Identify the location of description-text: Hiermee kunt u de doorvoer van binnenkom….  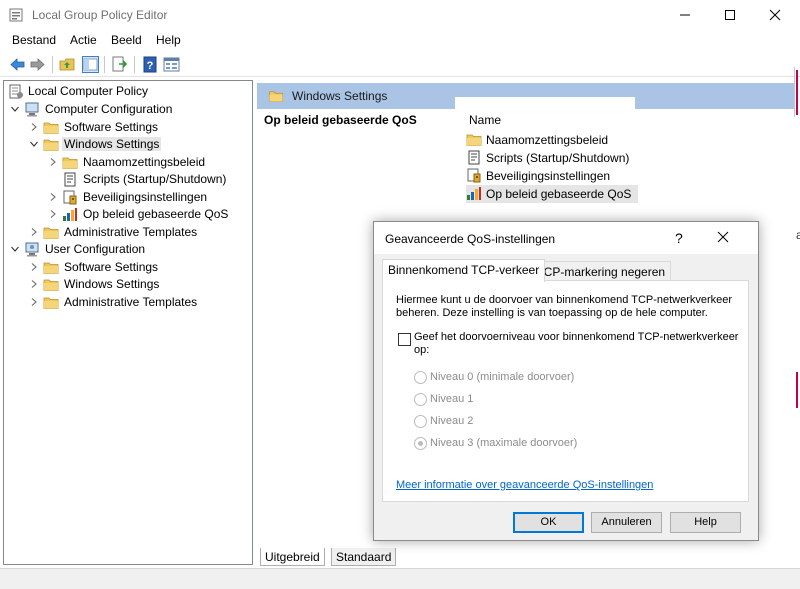
(564, 306).